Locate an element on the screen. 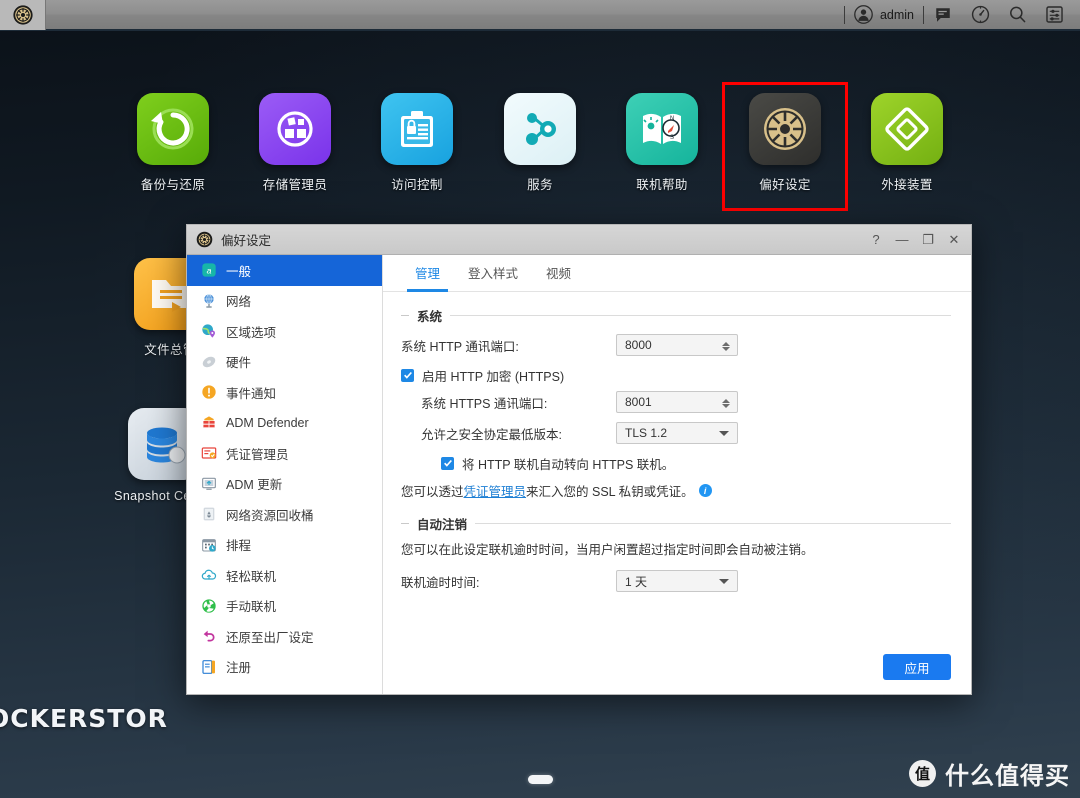 Image resolution: width=1080 pixels, height=798 pixels. row-enable-https: 启用 HTTP 加密 (HTTPS) is located at coordinates (676, 375).